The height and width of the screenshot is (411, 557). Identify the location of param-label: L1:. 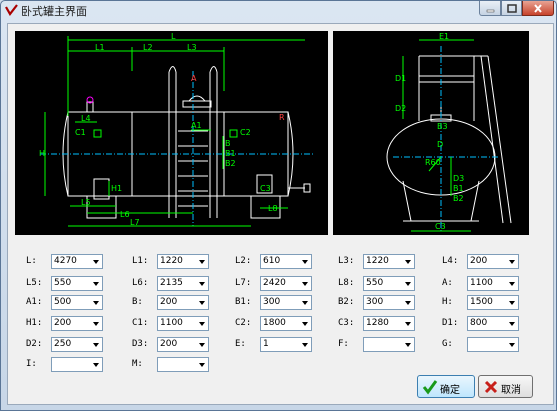
(140, 261).